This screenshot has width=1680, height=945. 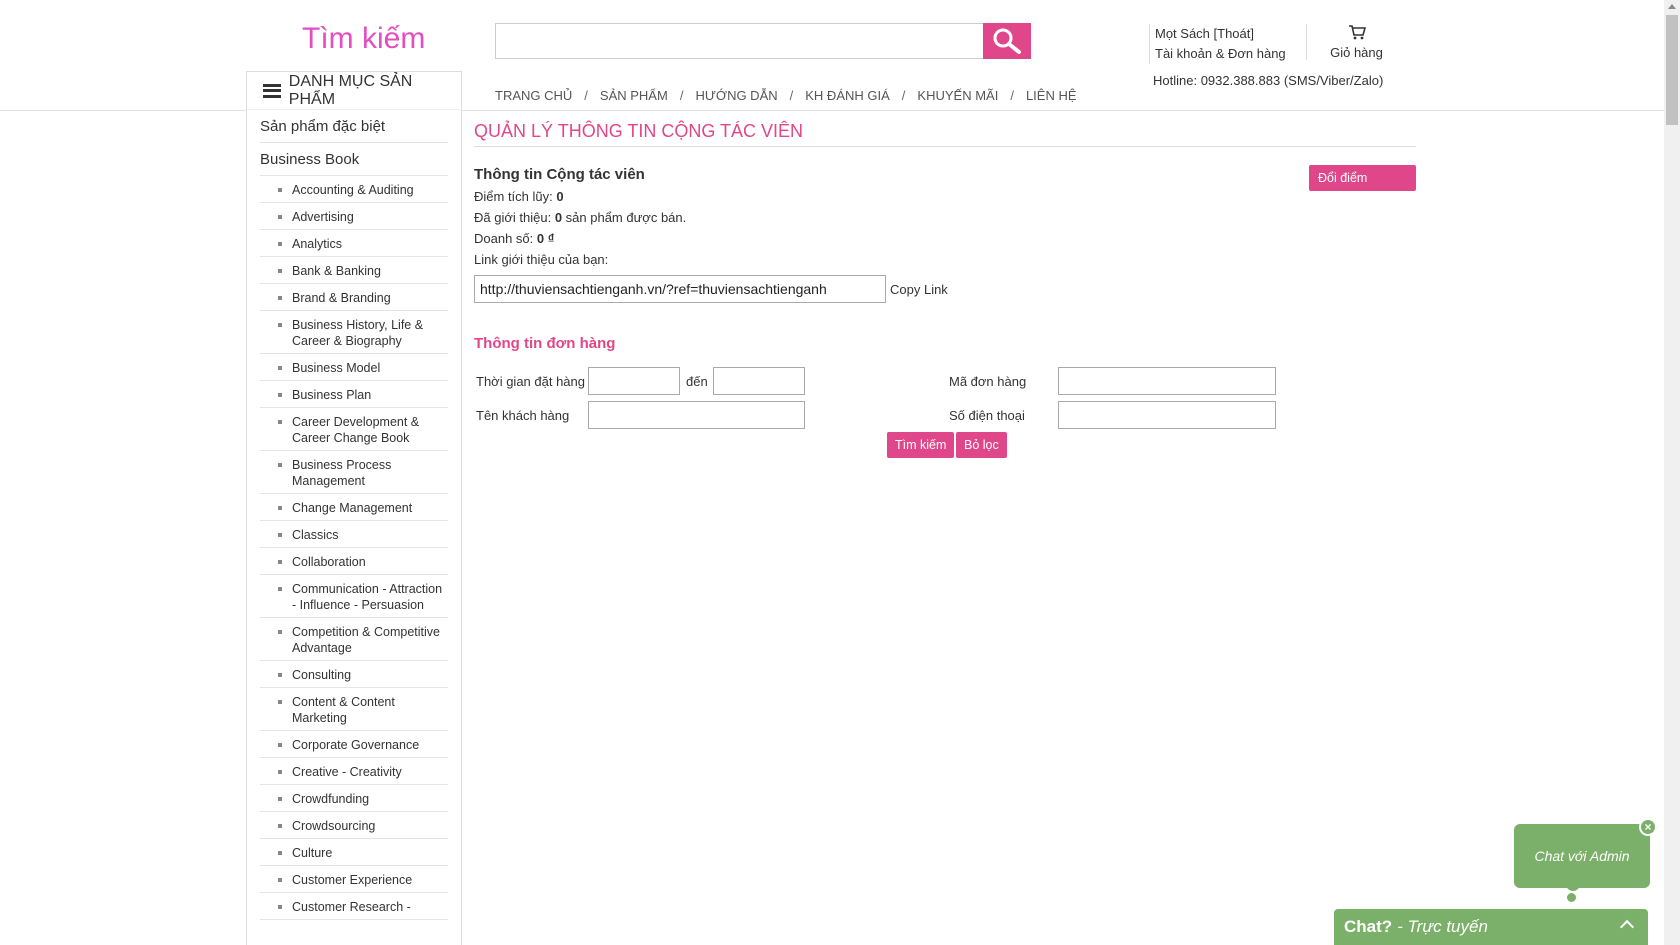 I want to click on nav-guide: HƯỚNG DẪN, so click(x=736, y=95).